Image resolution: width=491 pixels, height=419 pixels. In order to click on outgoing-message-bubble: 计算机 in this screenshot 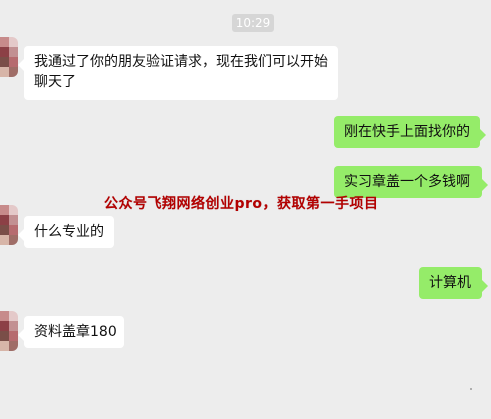, I will do `click(453, 283)`.